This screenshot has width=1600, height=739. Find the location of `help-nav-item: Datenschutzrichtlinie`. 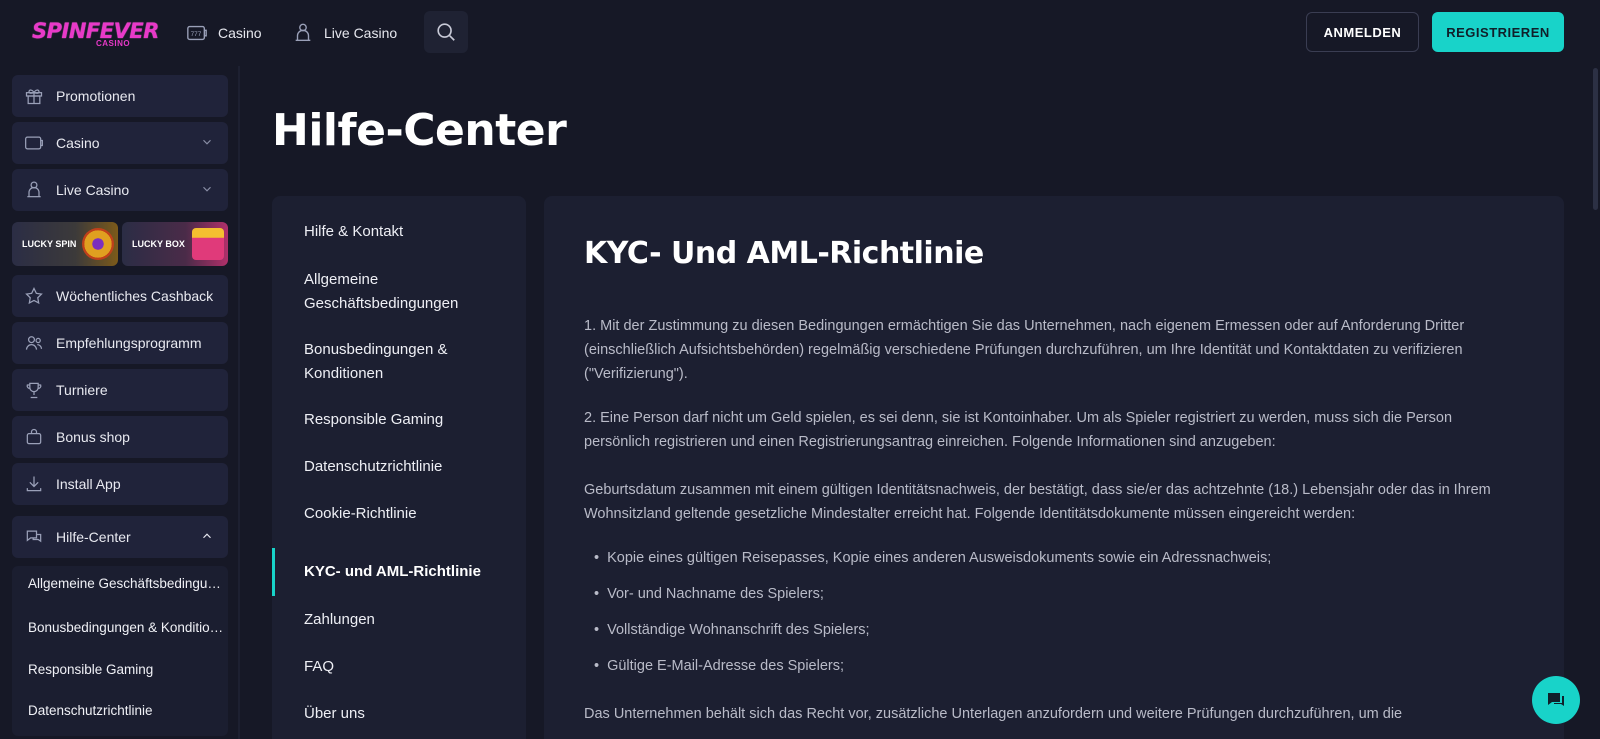

help-nav-item: Datenschutzrichtlinie is located at coordinates (404, 467).